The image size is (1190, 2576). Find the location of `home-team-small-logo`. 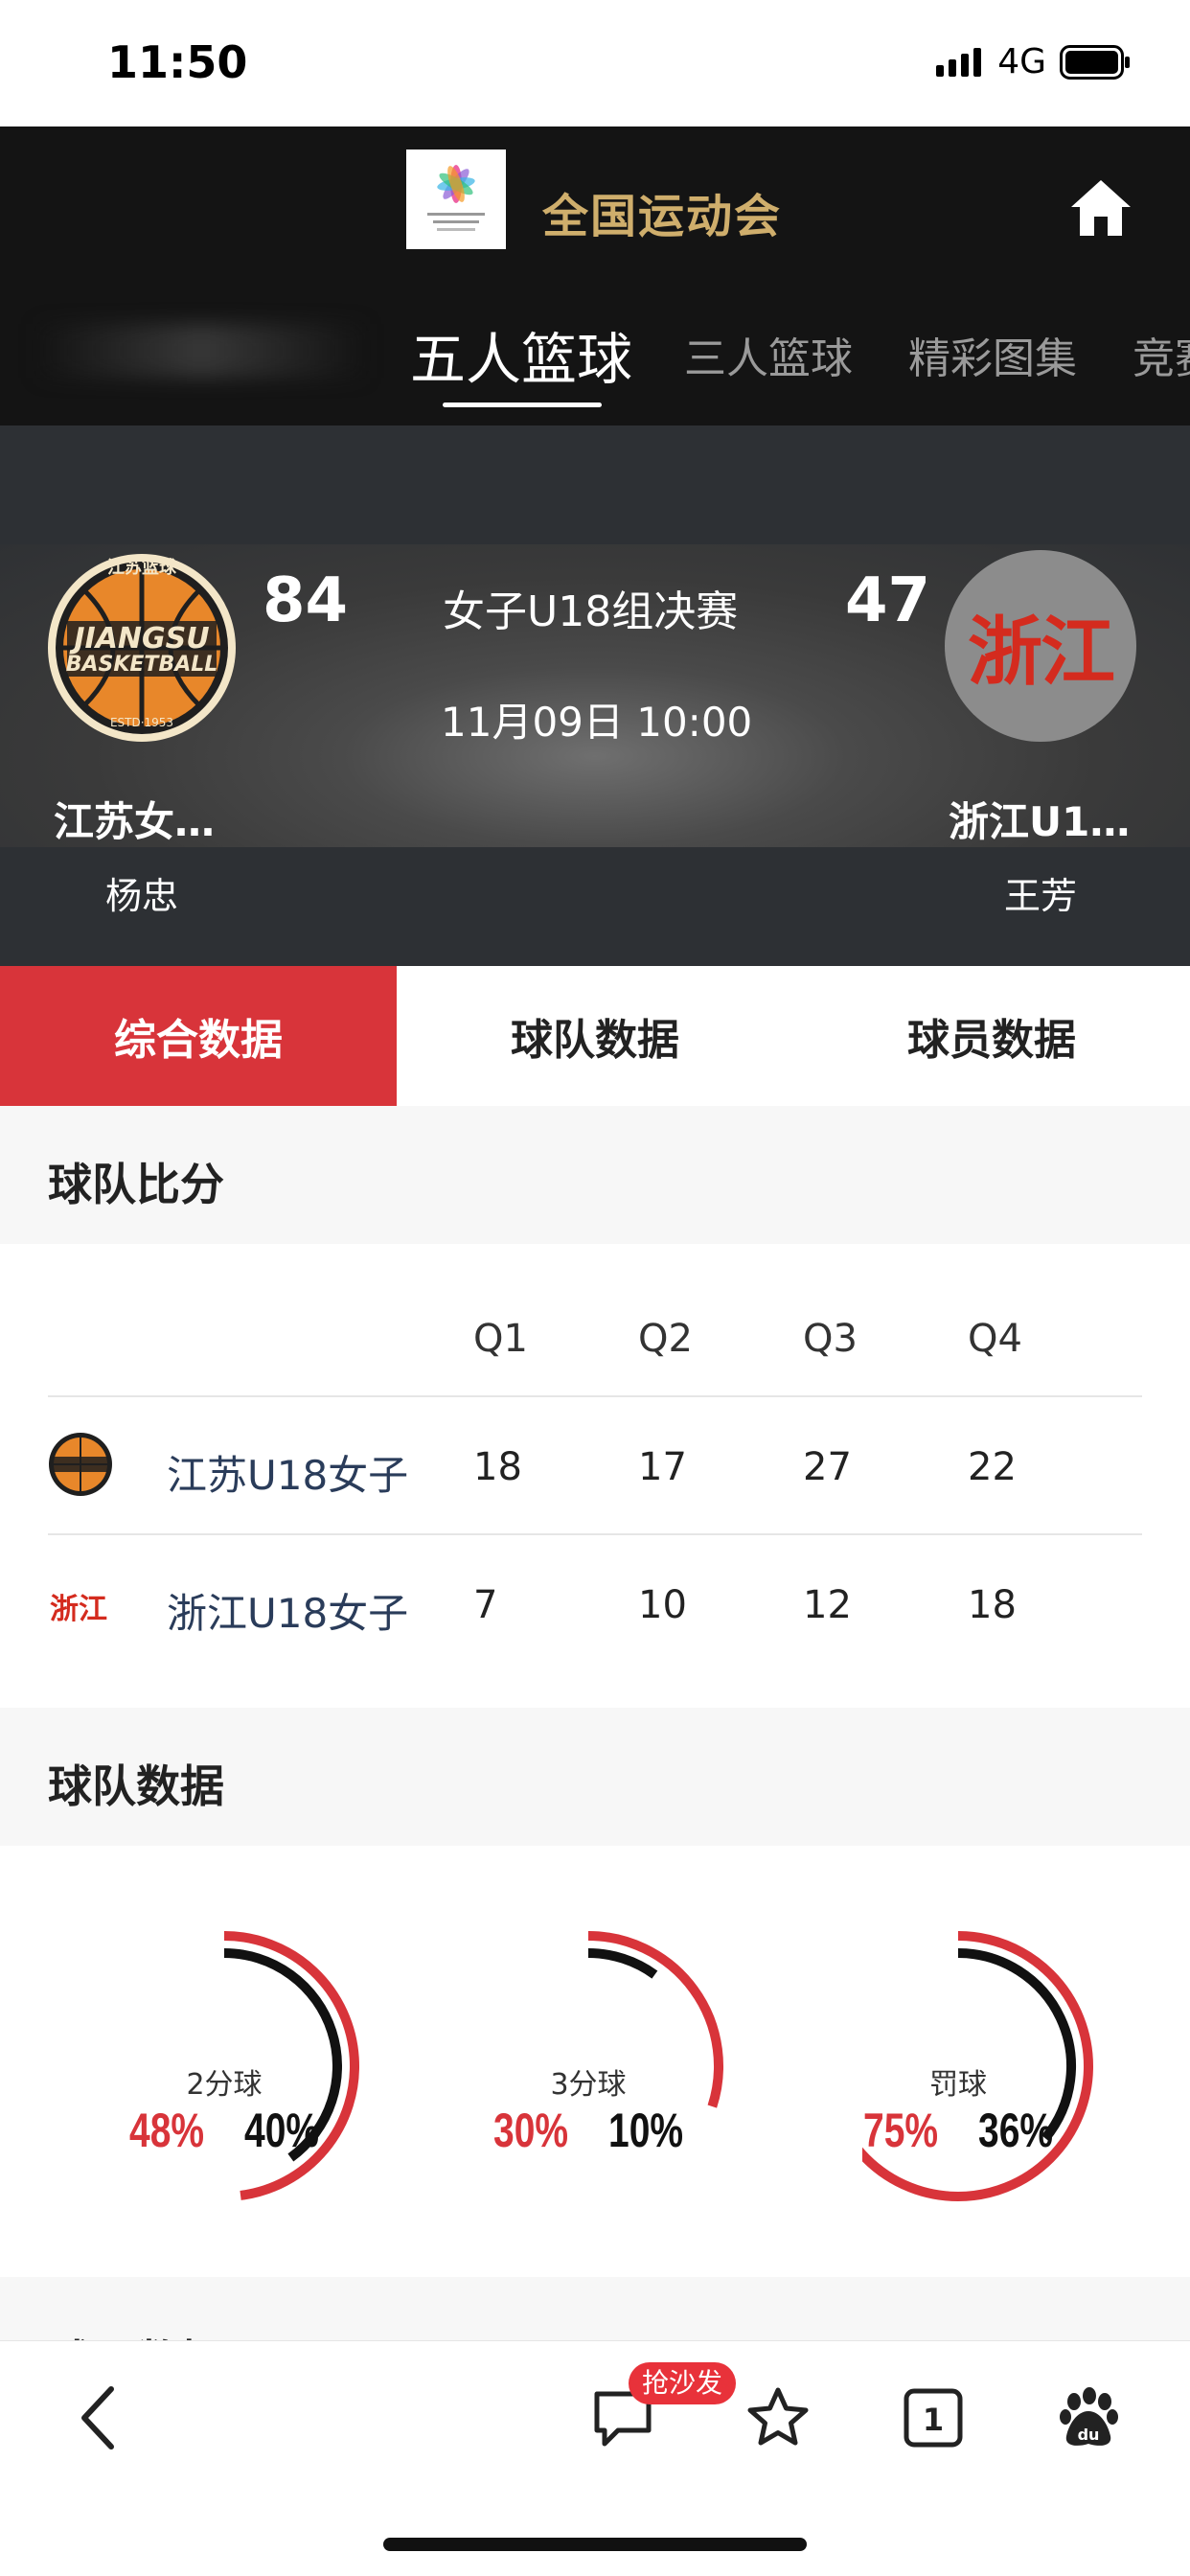

home-team-small-logo is located at coordinates (81, 1464).